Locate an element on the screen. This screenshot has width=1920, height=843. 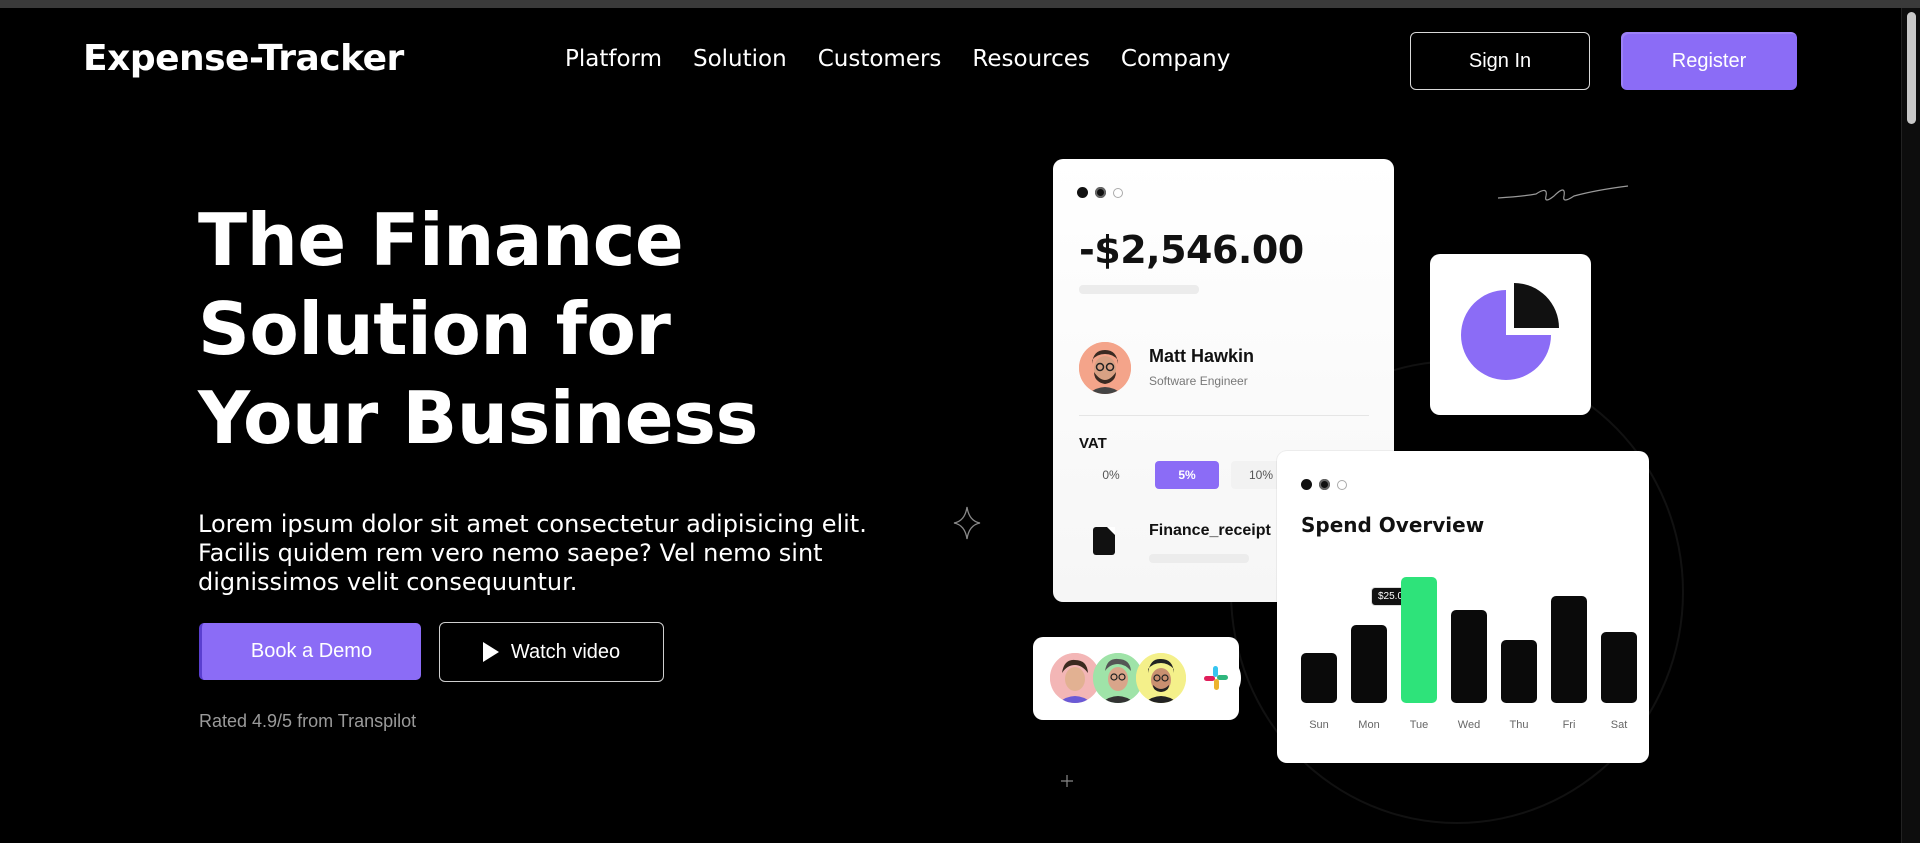
pie-chart-icon is located at coordinates (1510, 331).